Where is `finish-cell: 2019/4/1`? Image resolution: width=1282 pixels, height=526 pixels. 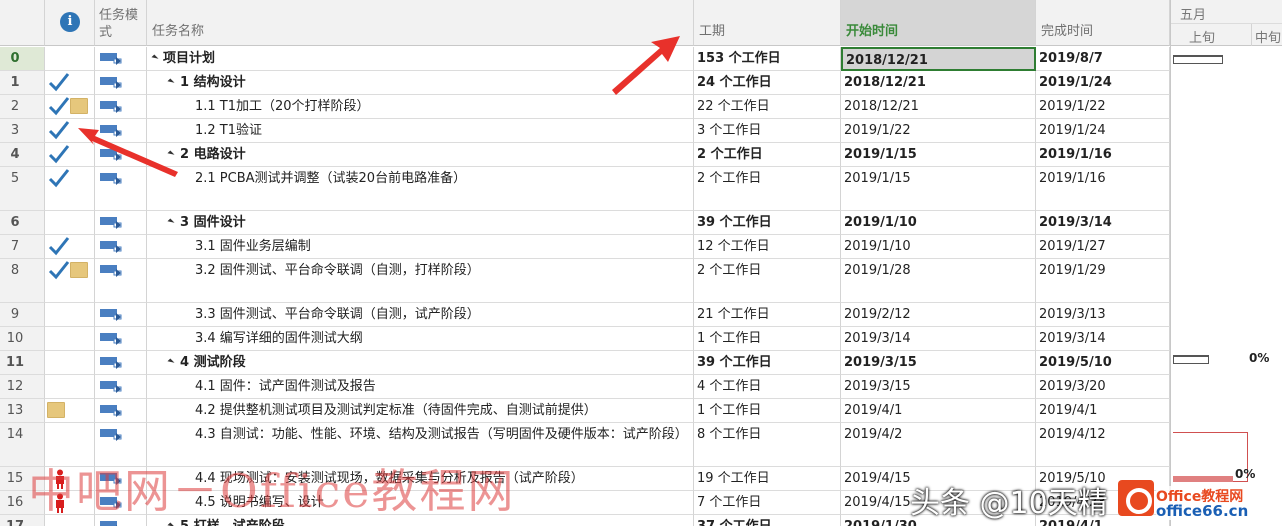
finish-cell: 2019/4/1 is located at coordinates (1103, 411).